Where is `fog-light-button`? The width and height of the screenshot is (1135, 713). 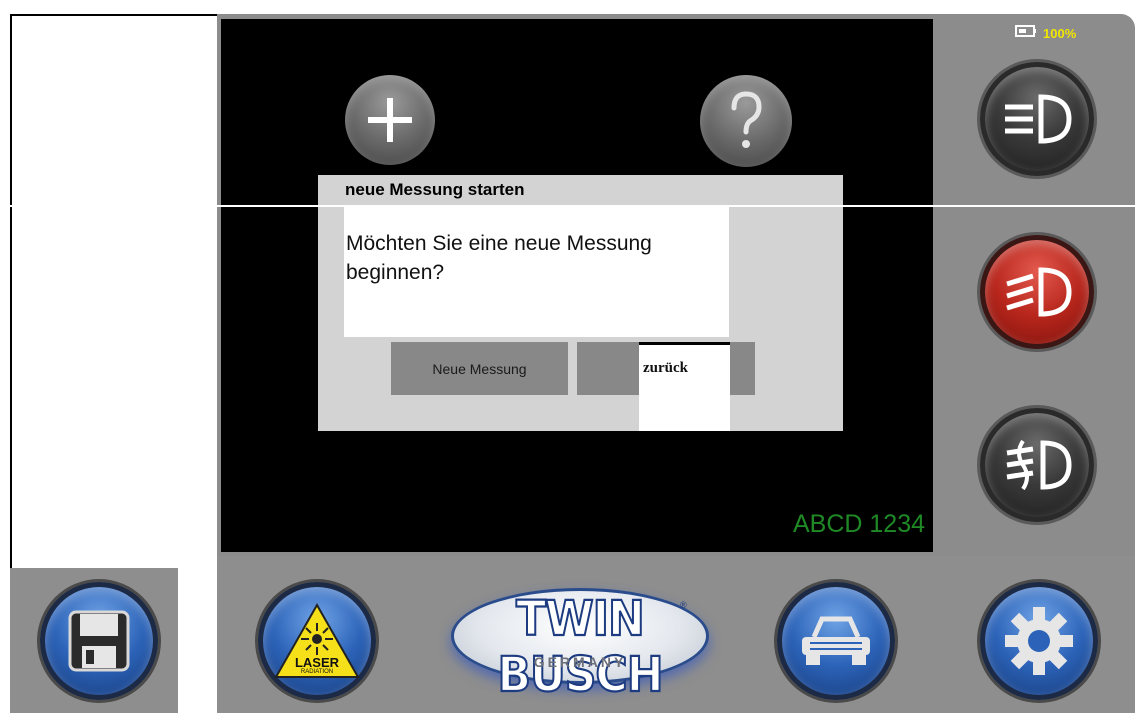
fog-light-button is located at coordinates (1037, 465).